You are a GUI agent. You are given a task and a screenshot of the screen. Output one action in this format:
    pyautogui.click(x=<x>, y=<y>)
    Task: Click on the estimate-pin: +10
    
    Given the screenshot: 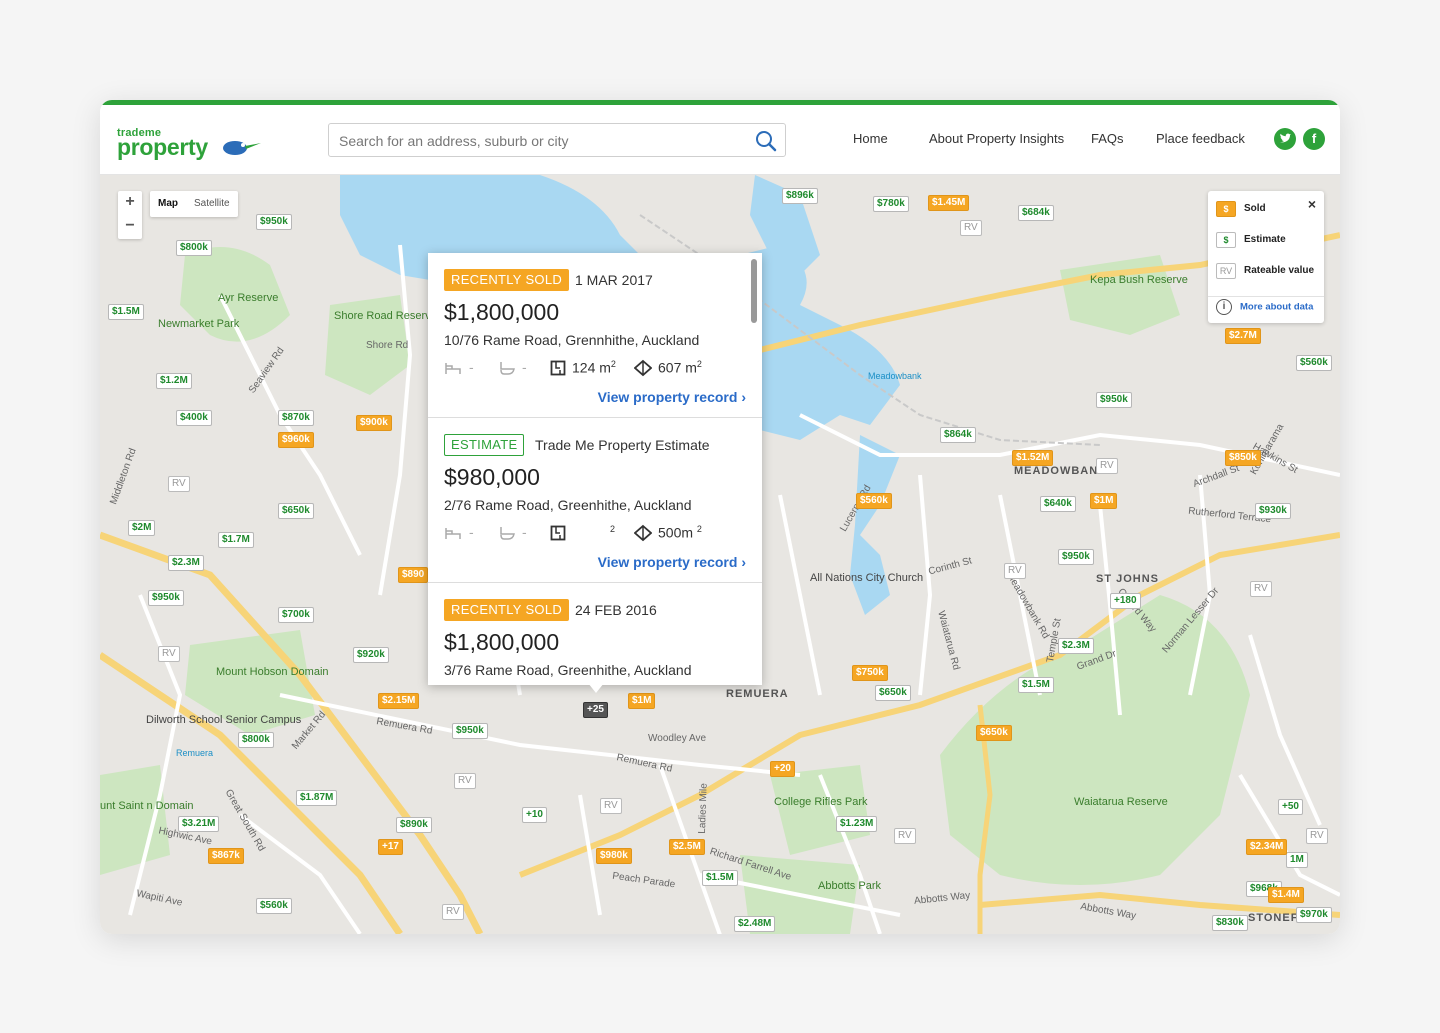 What is the action you would take?
    pyautogui.click(x=534, y=815)
    